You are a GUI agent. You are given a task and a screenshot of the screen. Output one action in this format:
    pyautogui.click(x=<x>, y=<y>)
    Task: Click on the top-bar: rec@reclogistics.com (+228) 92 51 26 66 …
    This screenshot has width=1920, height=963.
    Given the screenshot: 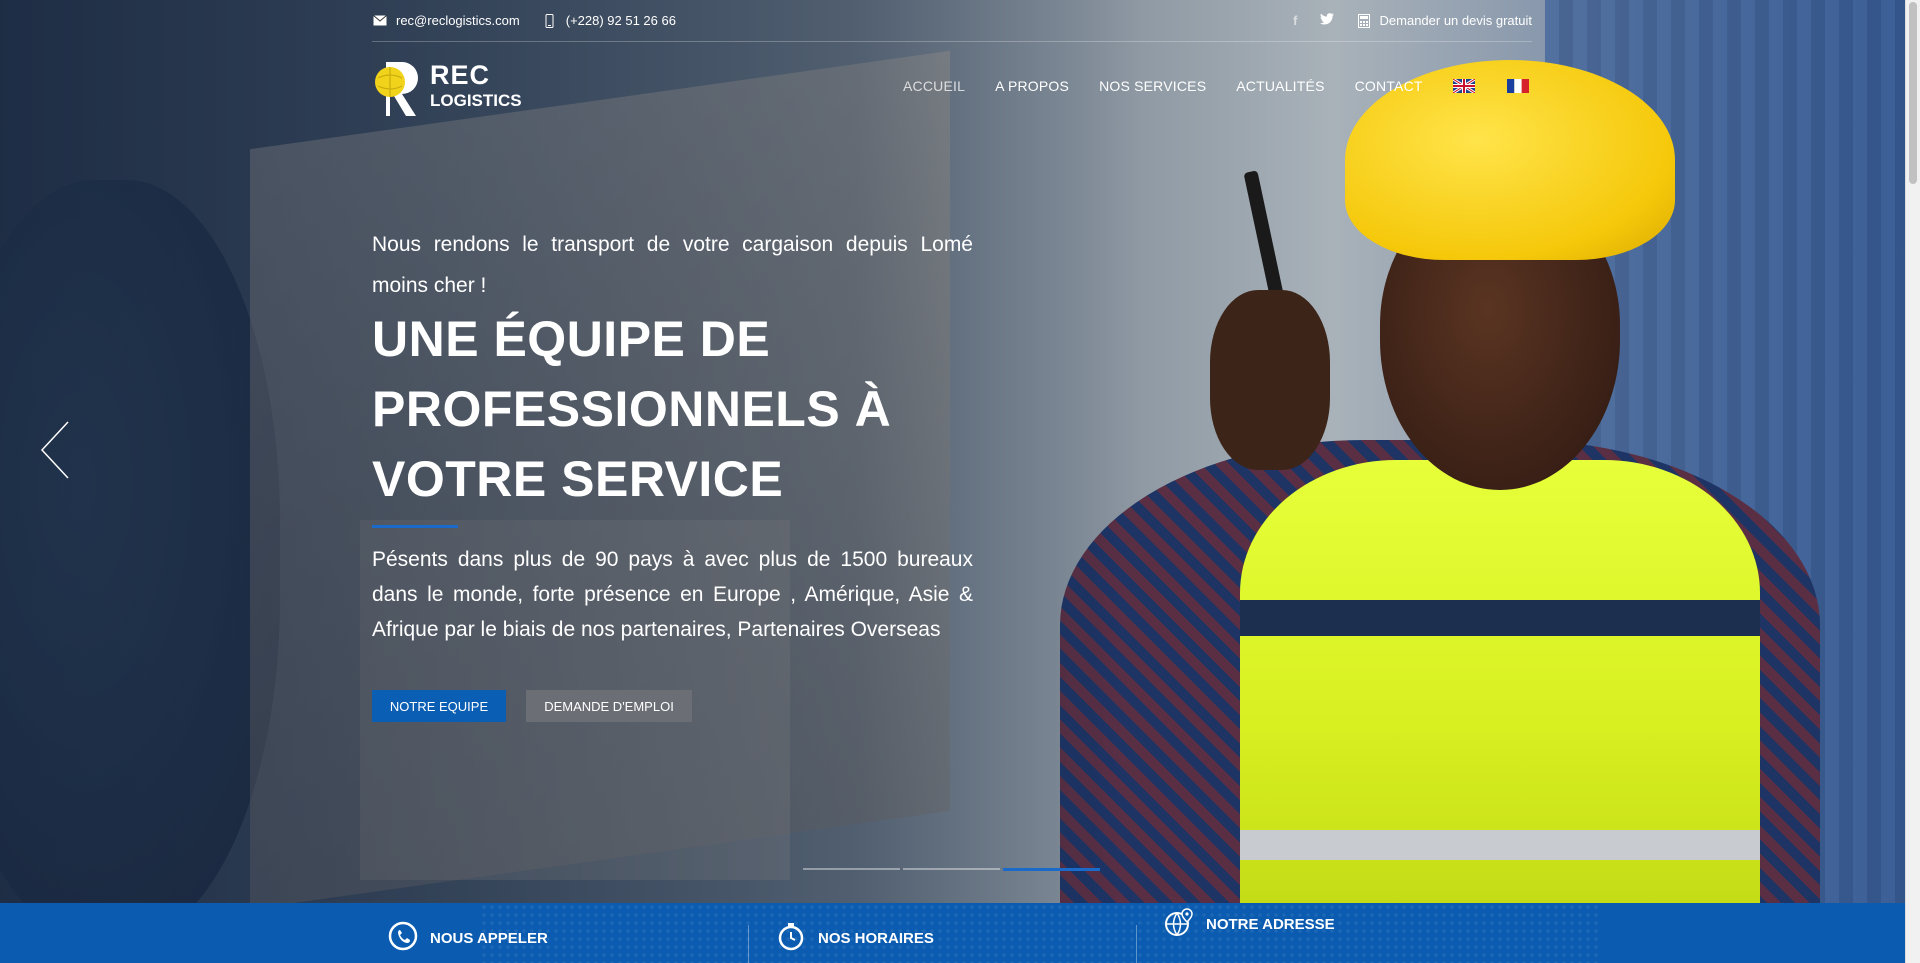 What is the action you would take?
    pyautogui.click(x=952, y=21)
    